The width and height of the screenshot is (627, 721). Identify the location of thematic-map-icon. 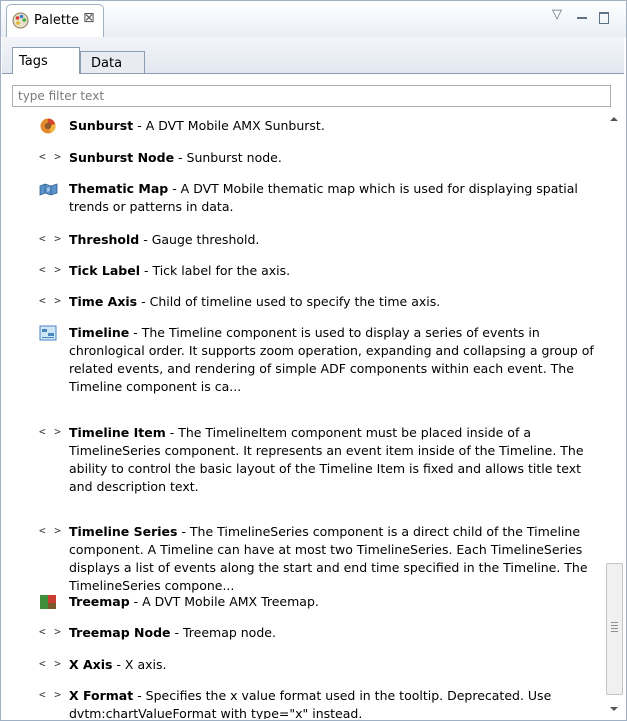
(48, 189).